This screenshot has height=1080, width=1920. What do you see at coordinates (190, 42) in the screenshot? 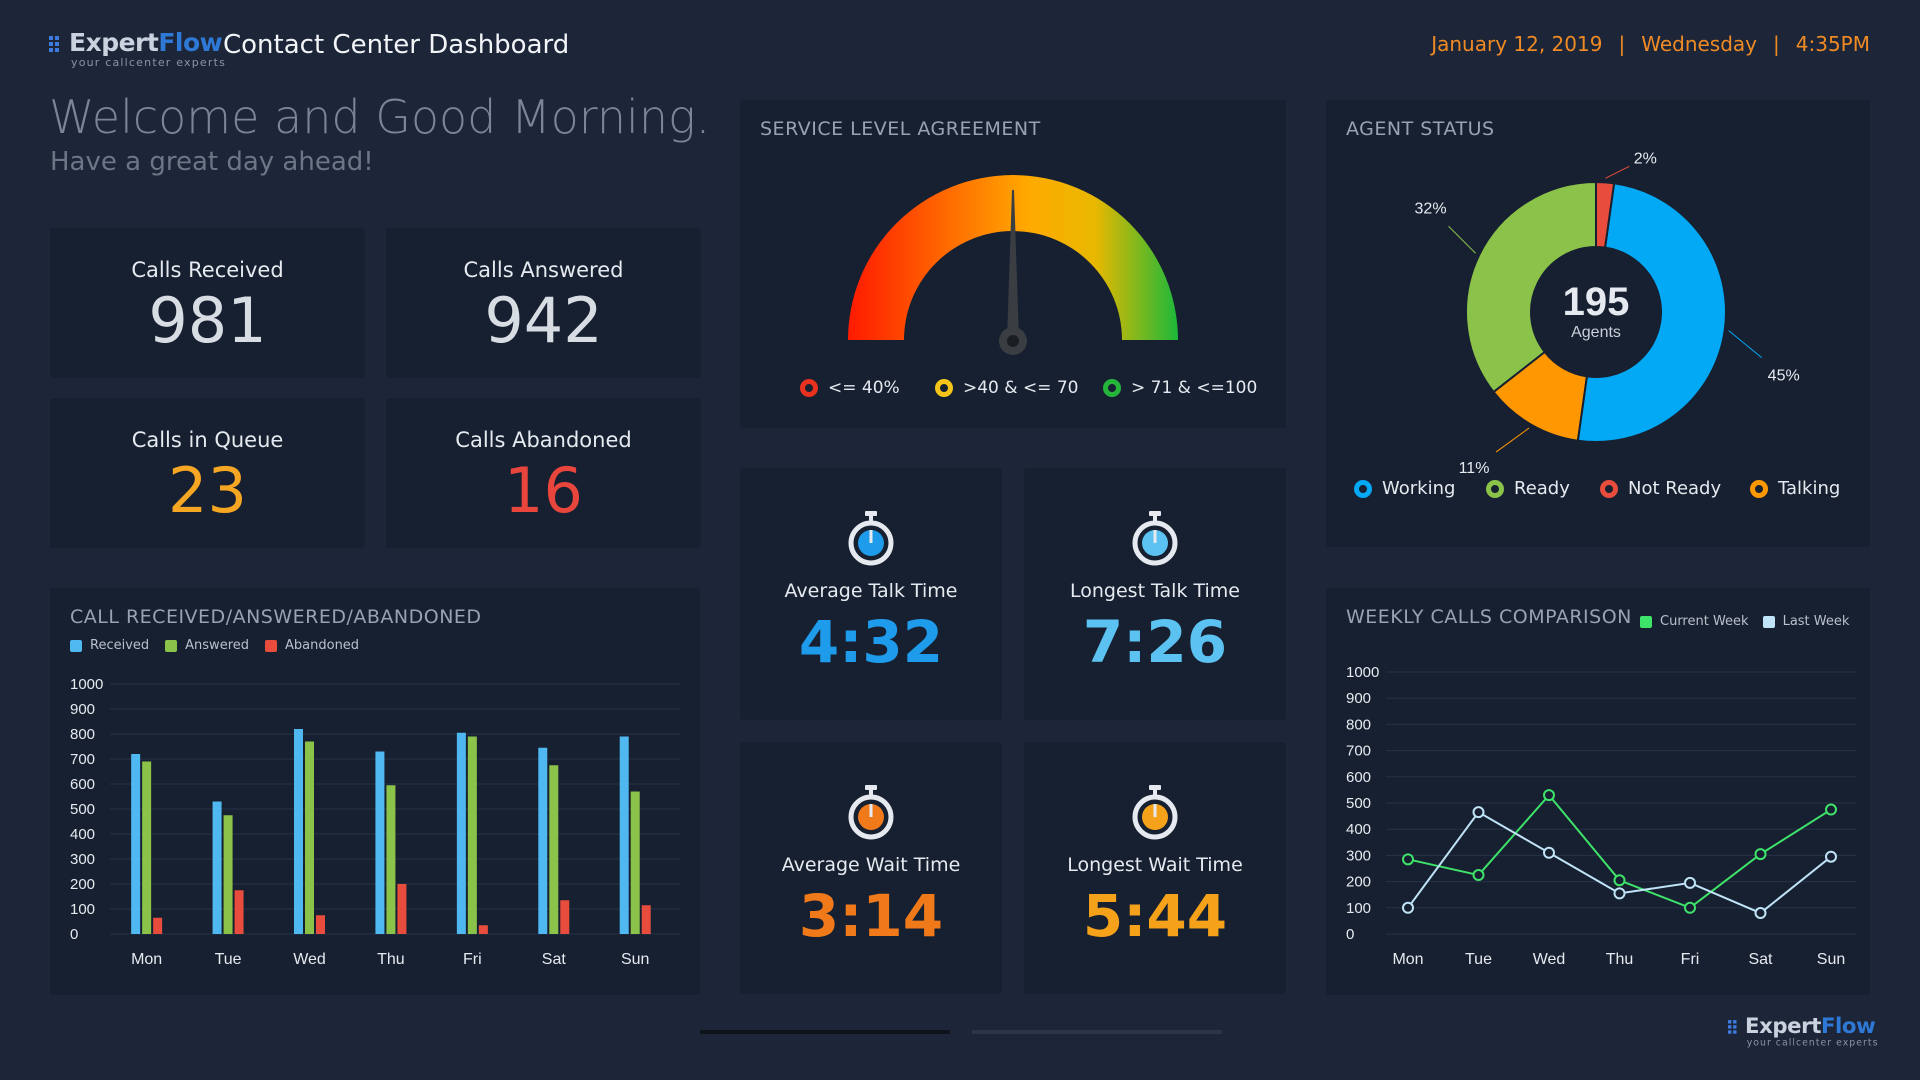
I see `logo-text-flow: Flow` at bounding box center [190, 42].